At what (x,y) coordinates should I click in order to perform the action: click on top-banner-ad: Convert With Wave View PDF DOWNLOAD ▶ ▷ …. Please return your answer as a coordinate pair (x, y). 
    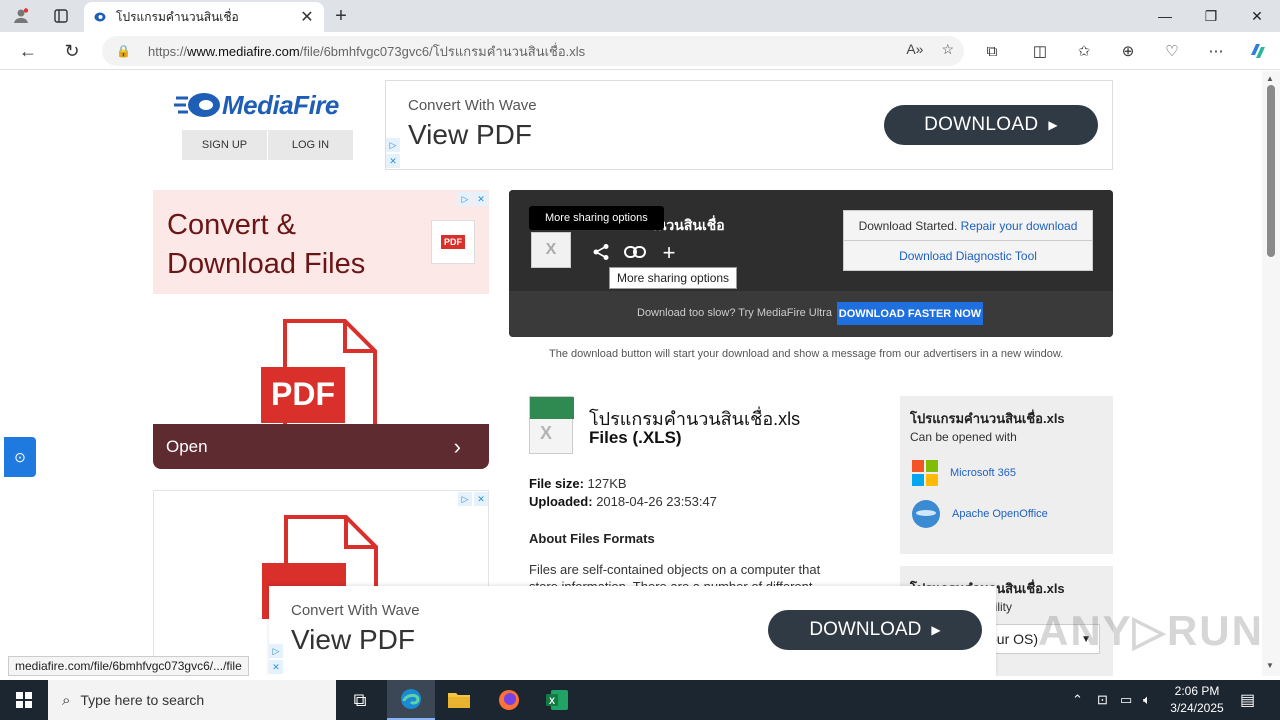
    Looking at the image, I should click on (749, 125).